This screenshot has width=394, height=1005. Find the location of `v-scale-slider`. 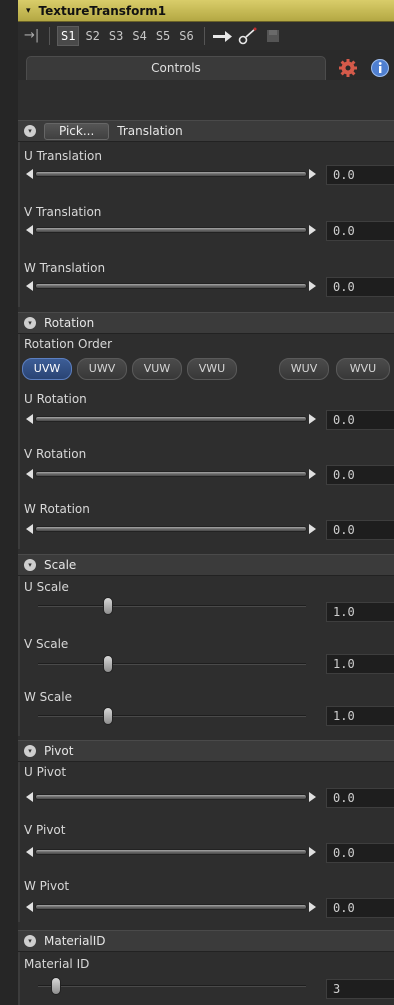

v-scale-slider is located at coordinates (172, 664).